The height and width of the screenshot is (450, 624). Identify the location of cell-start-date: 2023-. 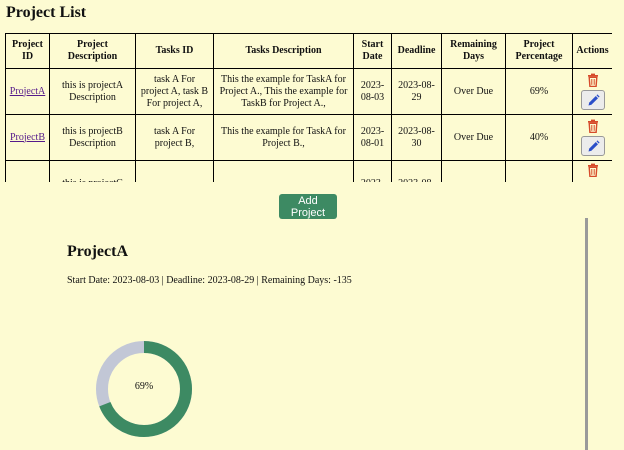
(372, 171).